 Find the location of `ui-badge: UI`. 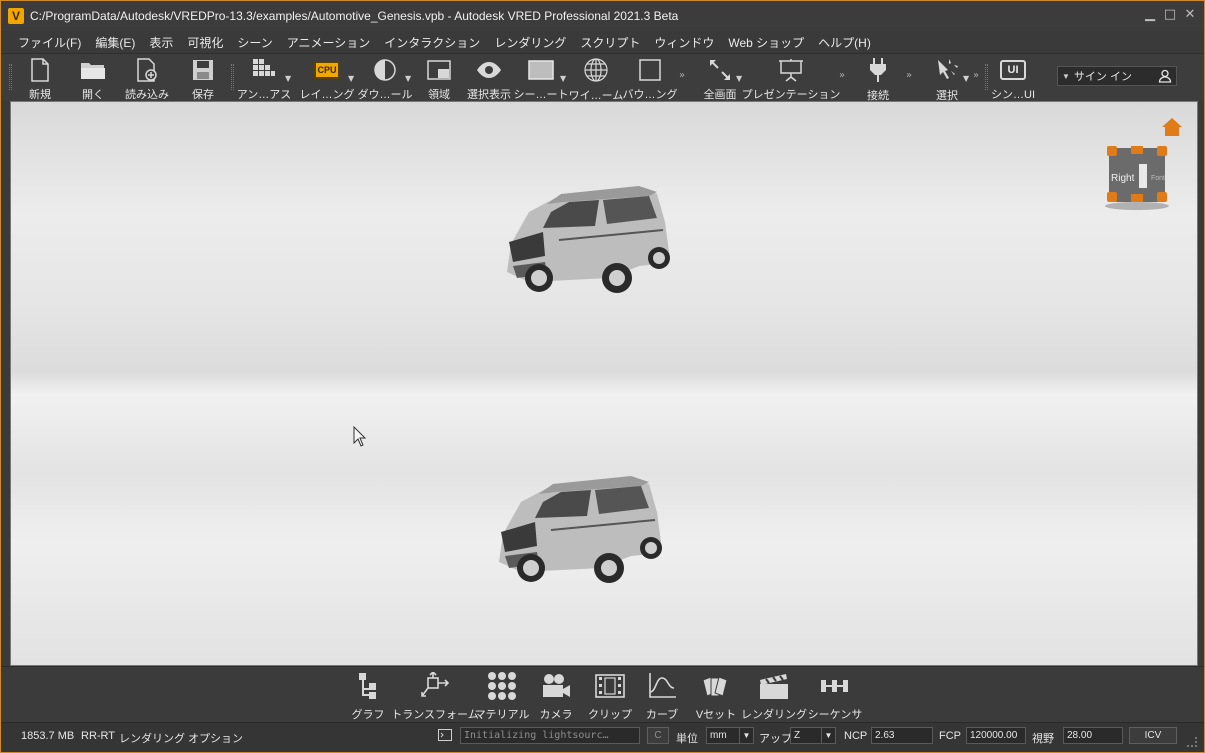

ui-badge: UI is located at coordinates (1013, 69).